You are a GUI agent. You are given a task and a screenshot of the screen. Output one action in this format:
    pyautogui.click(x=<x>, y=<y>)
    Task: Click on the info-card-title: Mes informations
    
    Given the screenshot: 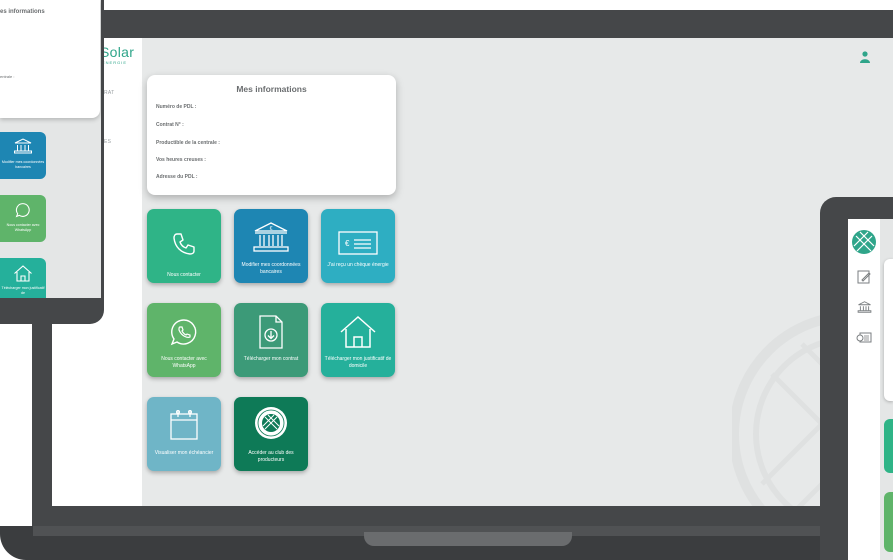 What is the action you would take?
    pyautogui.click(x=271, y=89)
    